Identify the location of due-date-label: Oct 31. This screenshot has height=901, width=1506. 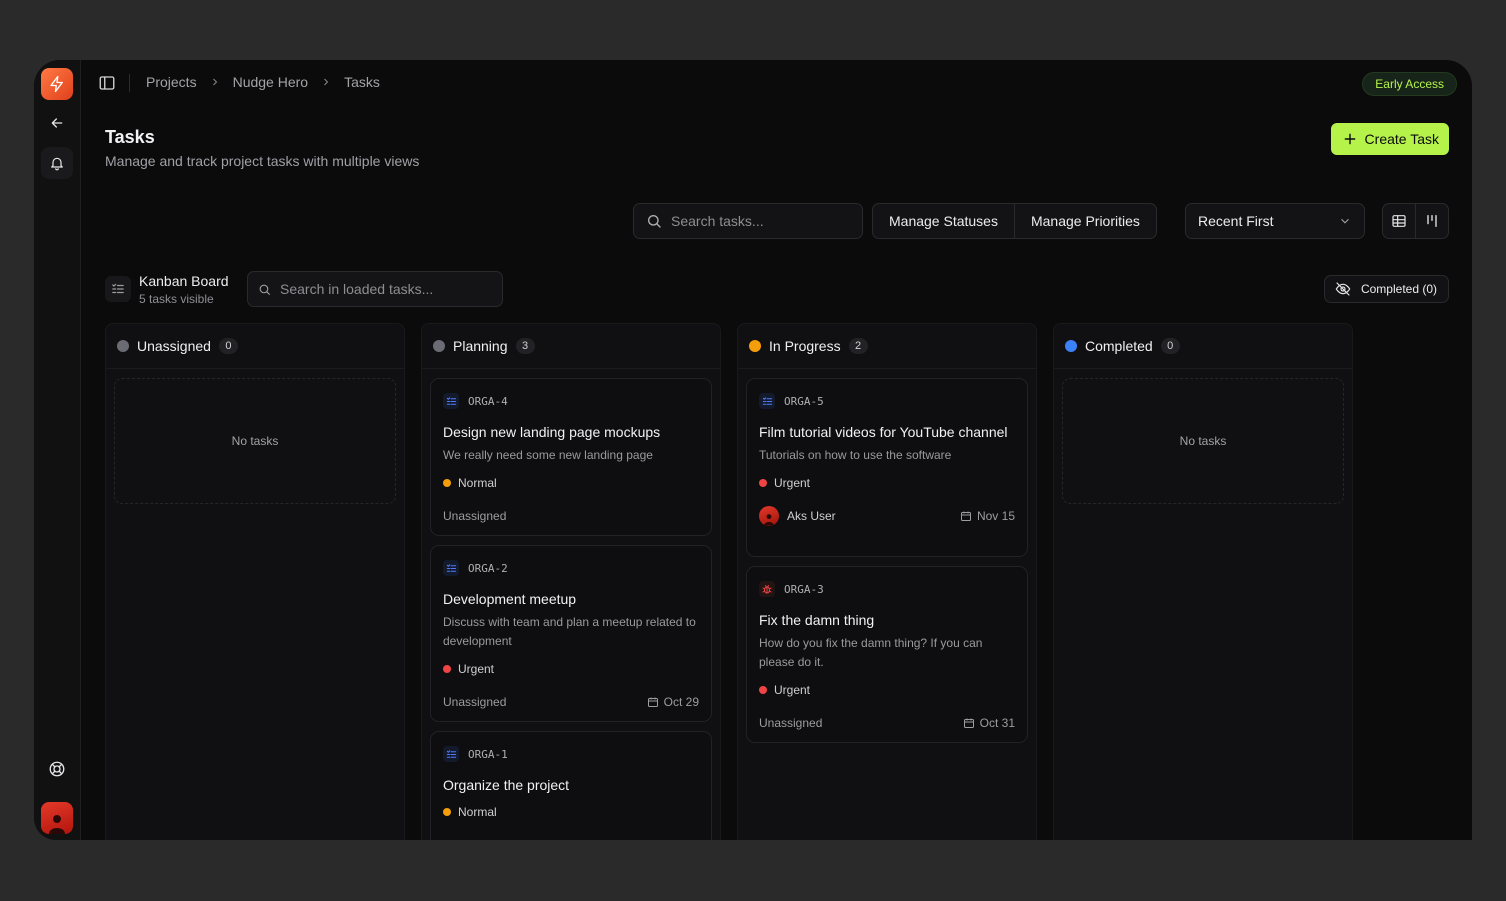
(997, 723).